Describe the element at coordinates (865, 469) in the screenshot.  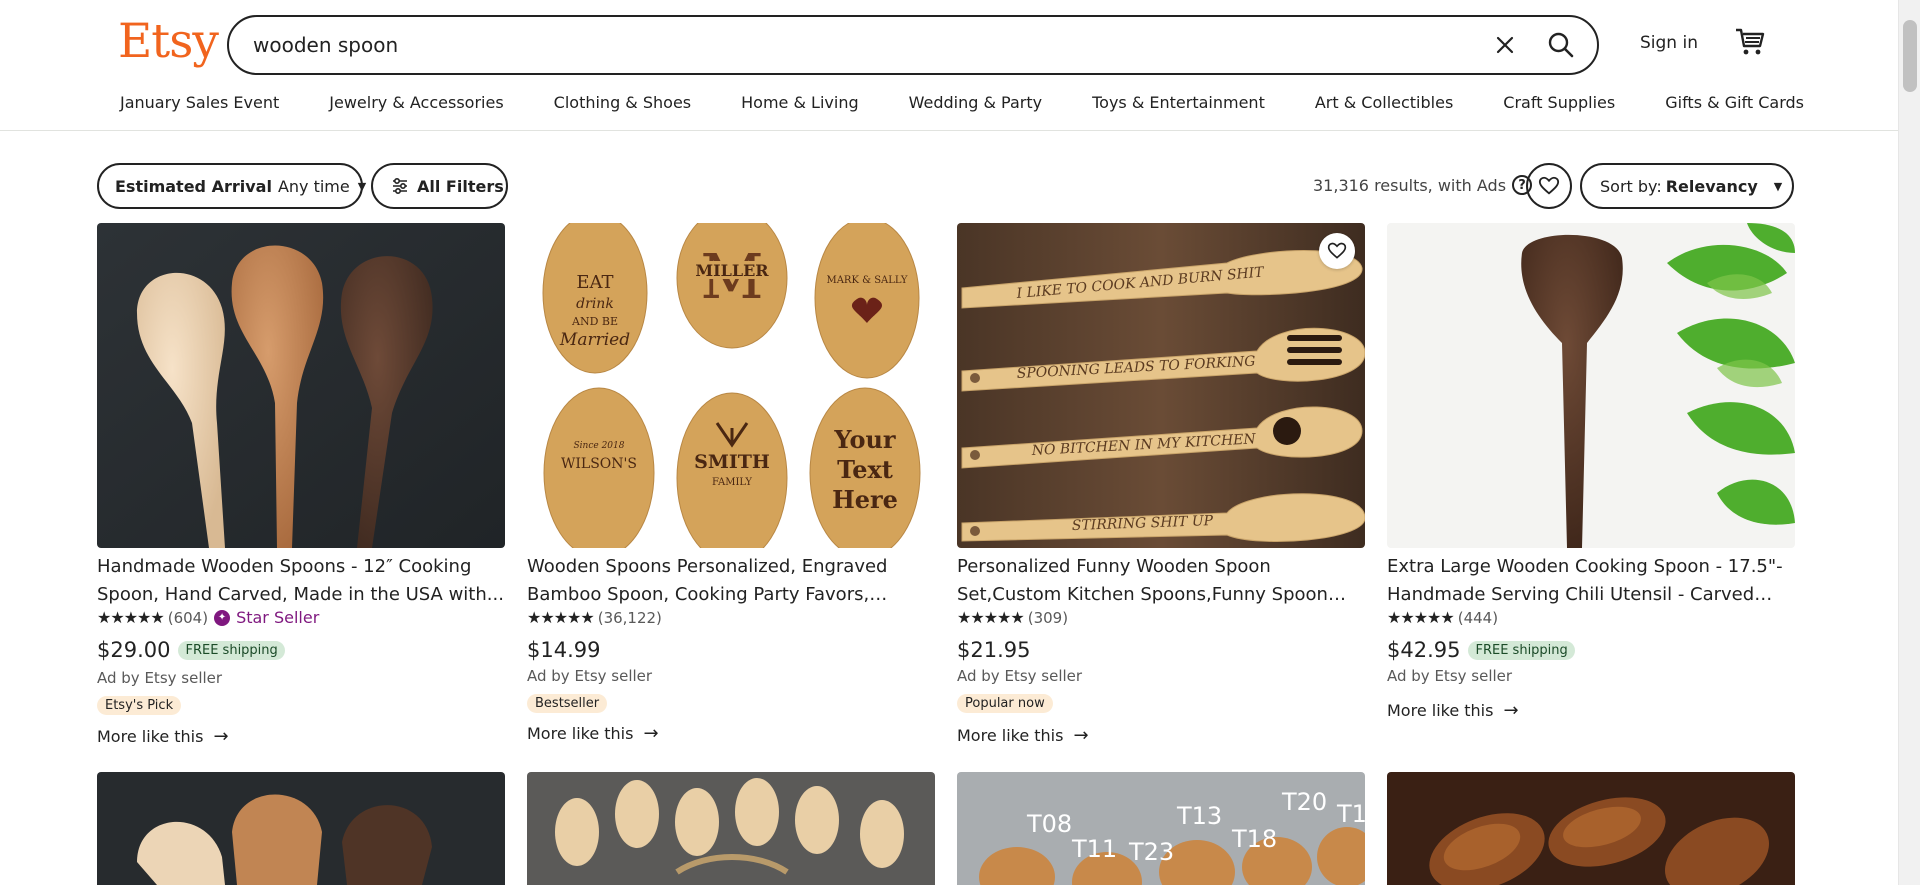
I see `spoon-engraving: Text` at that location.